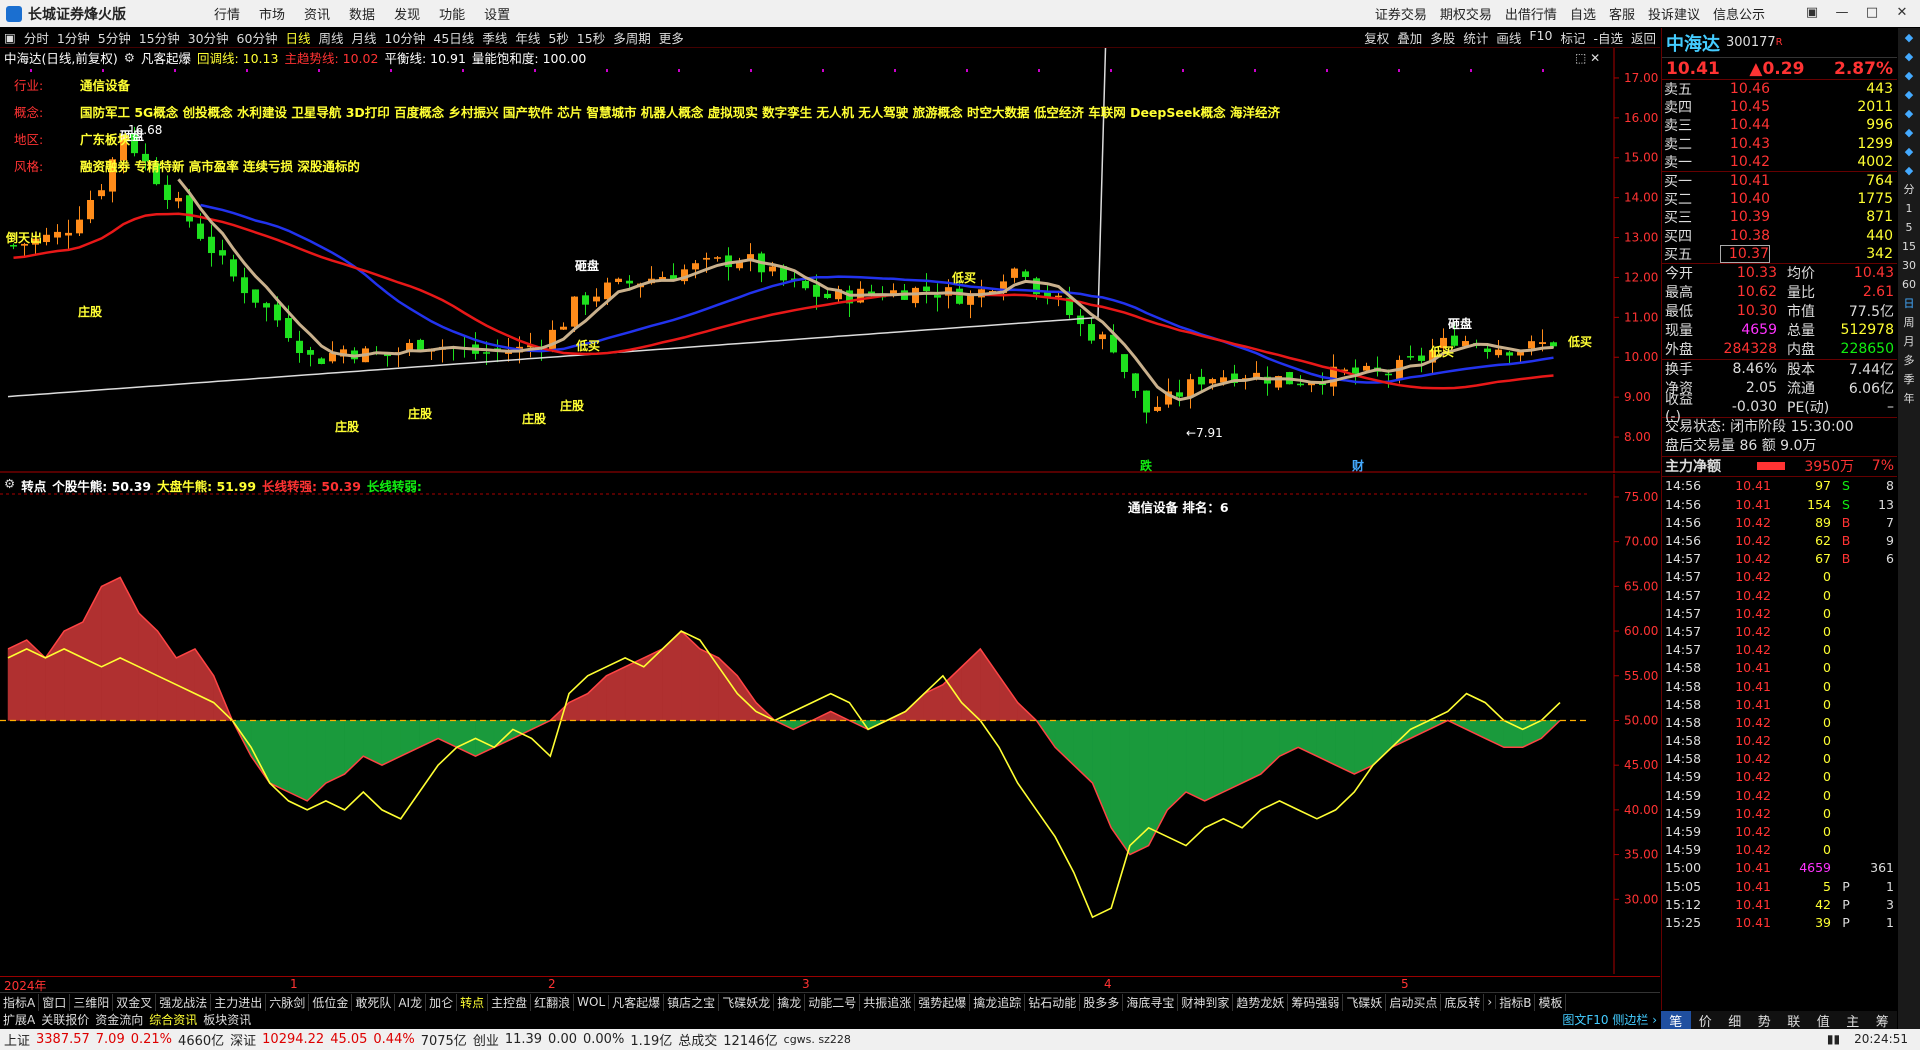 This screenshot has height=1050, width=1920. I want to click on quote-tab-7: 筹, so click(1883, 1020).